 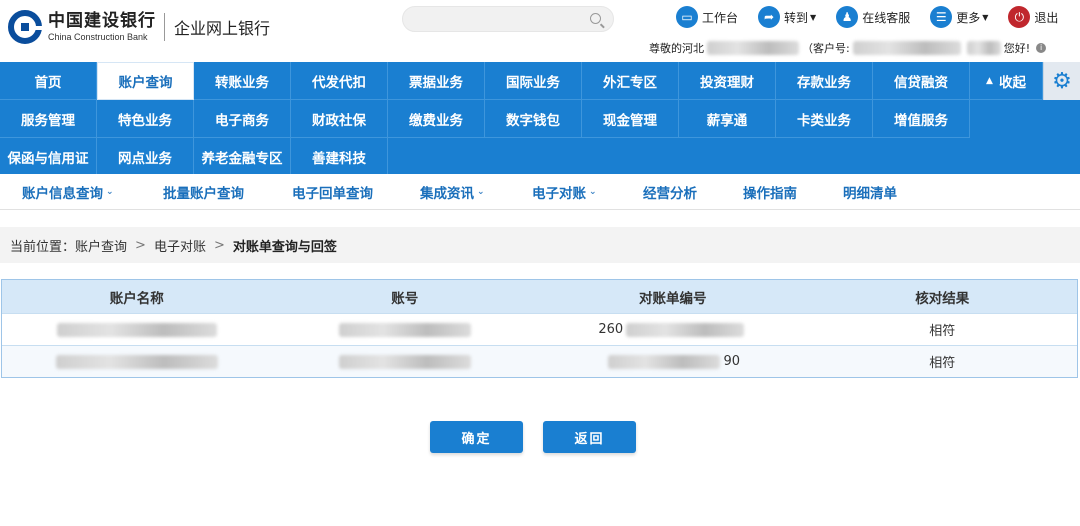 What do you see at coordinates (664, 361) in the screenshot?
I see `redacted-statement-number` at bounding box center [664, 361].